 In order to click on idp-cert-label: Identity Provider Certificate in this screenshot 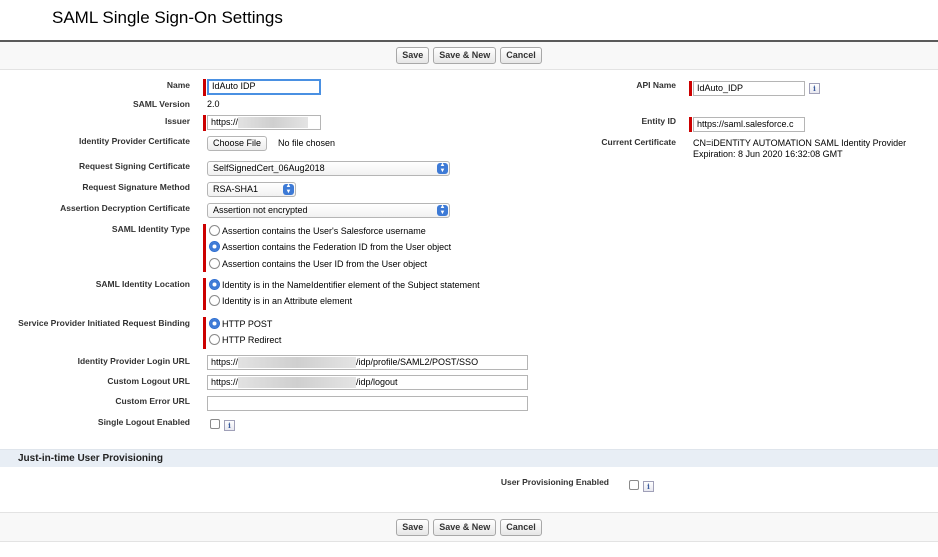, I will do `click(134, 141)`.